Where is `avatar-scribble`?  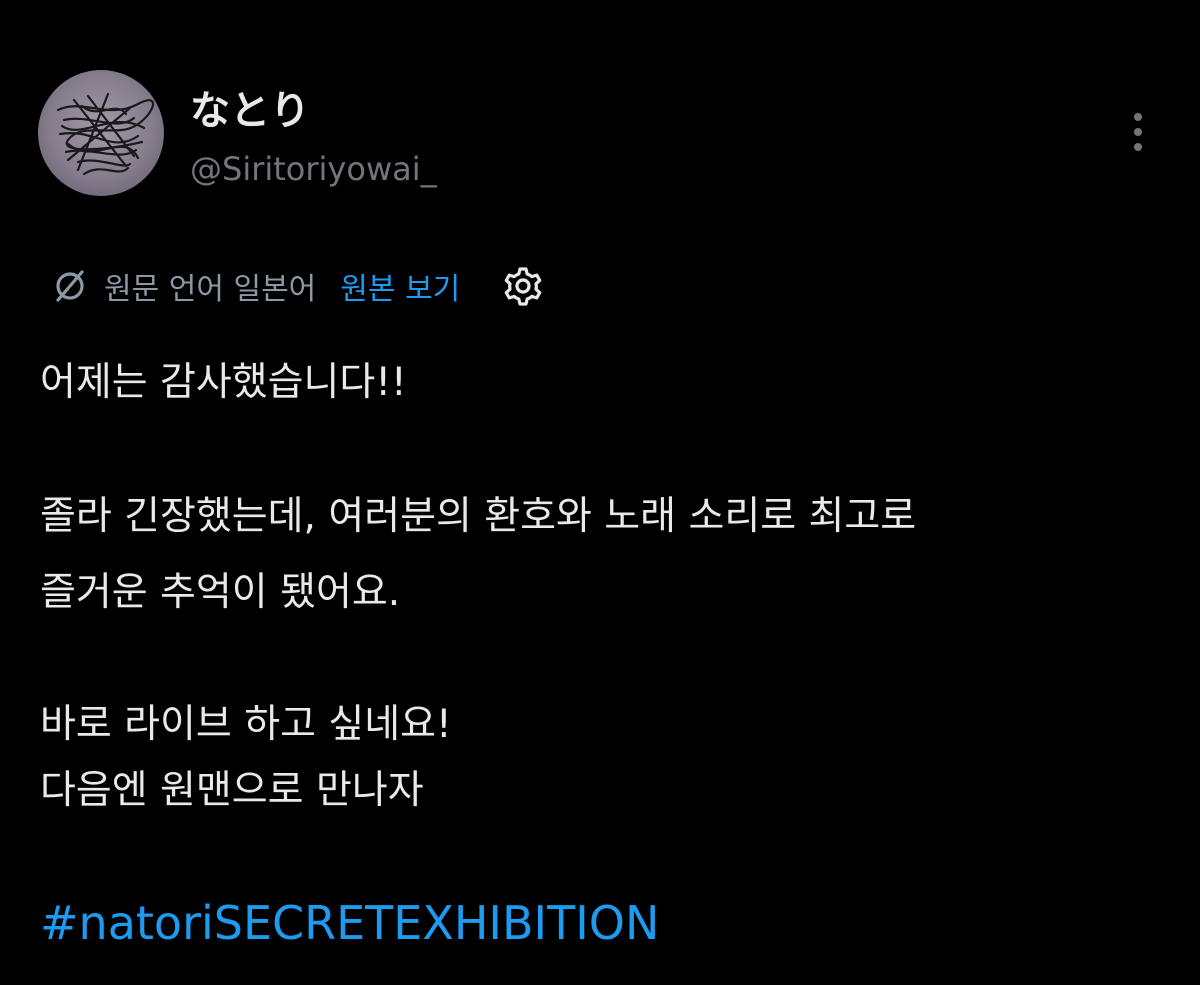
avatar-scribble is located at coordinates (105, 134).